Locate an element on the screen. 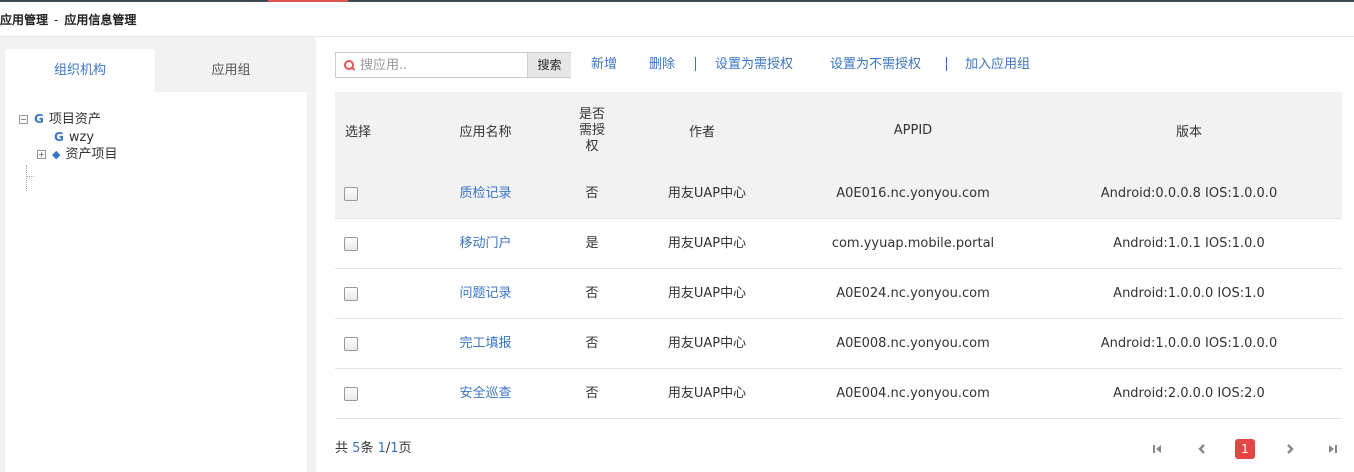 The width and height of the screenshot is (1354, 472). version-cell: Android:0.0.0.8 IOS:1.0.0.0 is located at coordinates (1189, 193).